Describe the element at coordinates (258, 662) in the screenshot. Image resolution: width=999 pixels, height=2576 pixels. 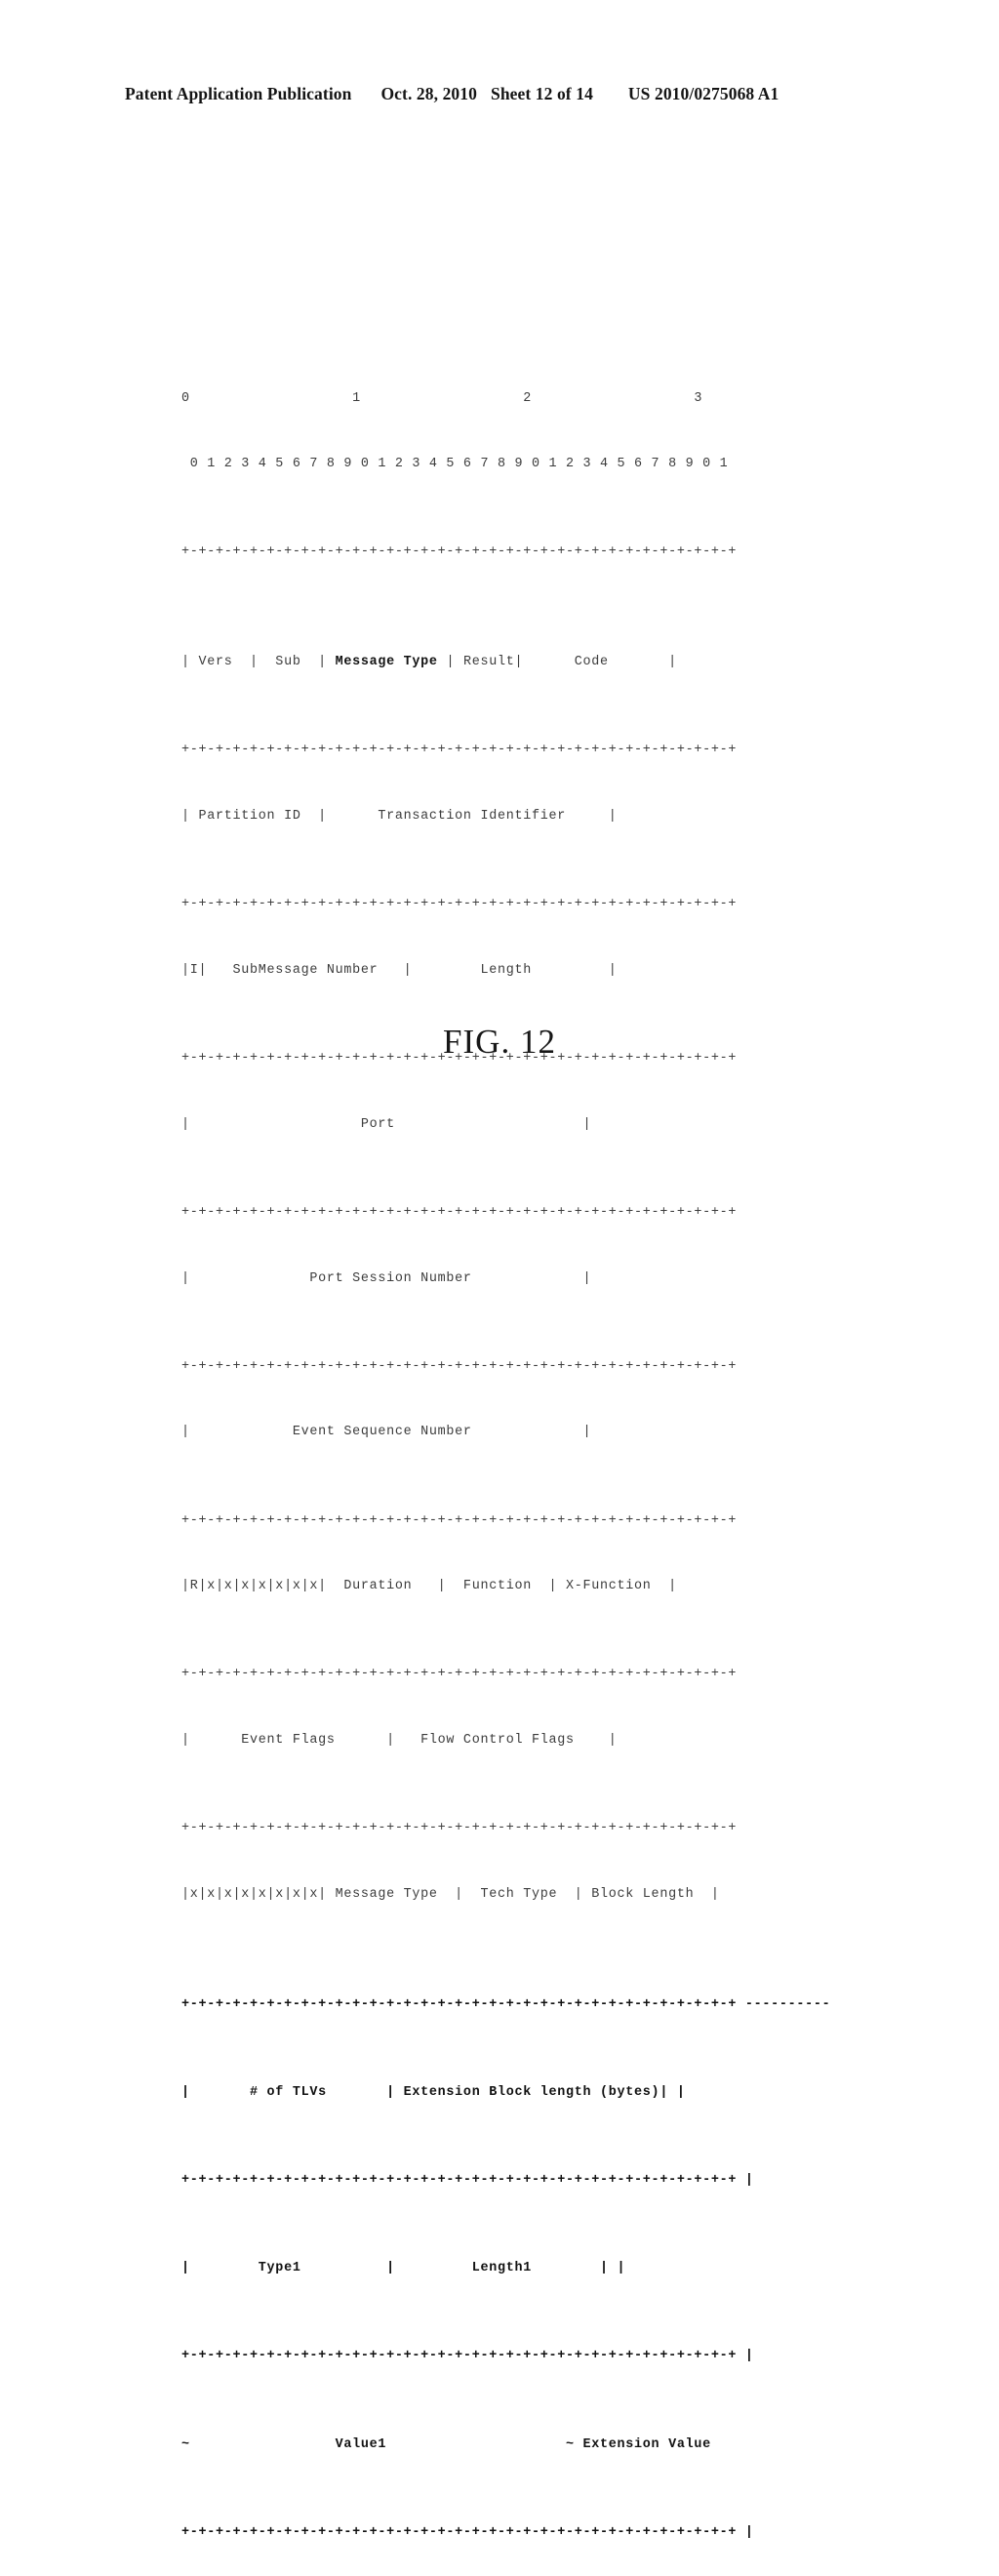
I see `row1-pre: | Vers | Sub |` at that location.